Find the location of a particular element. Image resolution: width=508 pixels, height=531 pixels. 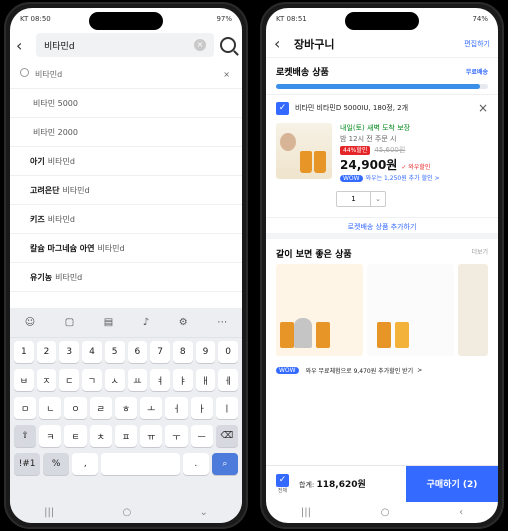

key: 8 is located at coordinates (182, 352).